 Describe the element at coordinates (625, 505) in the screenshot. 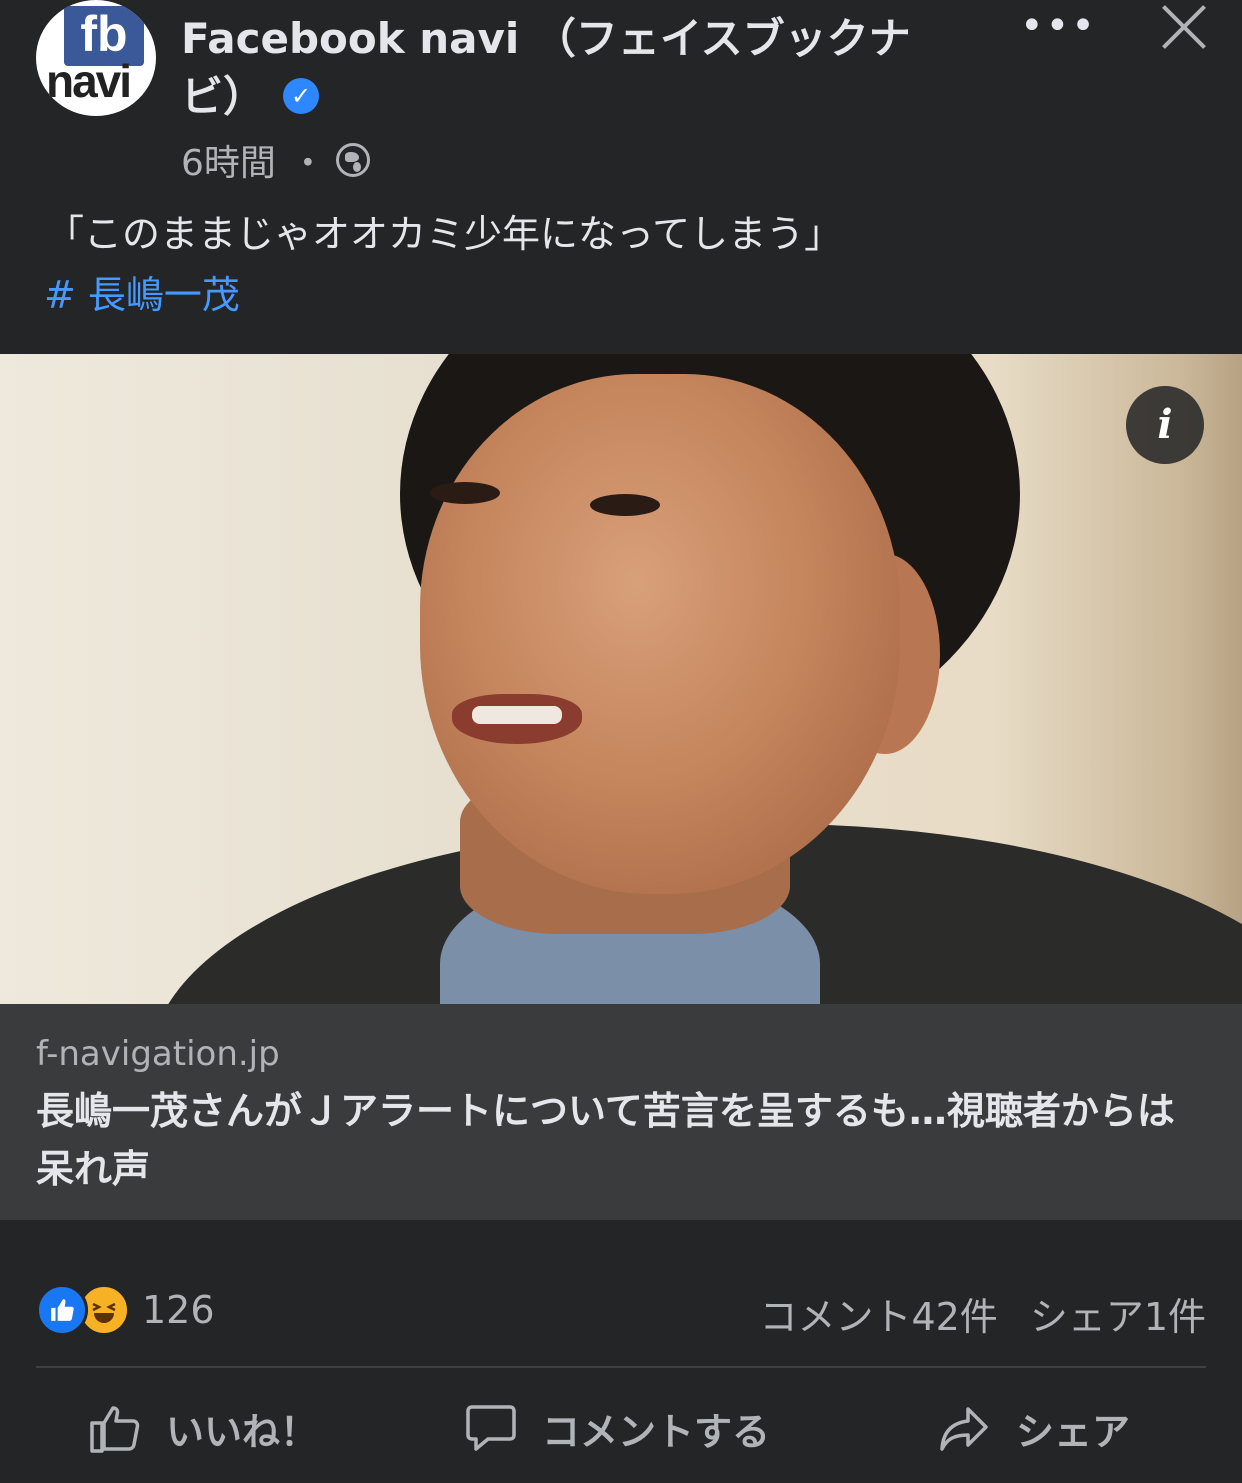

I see `photo-eye-right` at that location.